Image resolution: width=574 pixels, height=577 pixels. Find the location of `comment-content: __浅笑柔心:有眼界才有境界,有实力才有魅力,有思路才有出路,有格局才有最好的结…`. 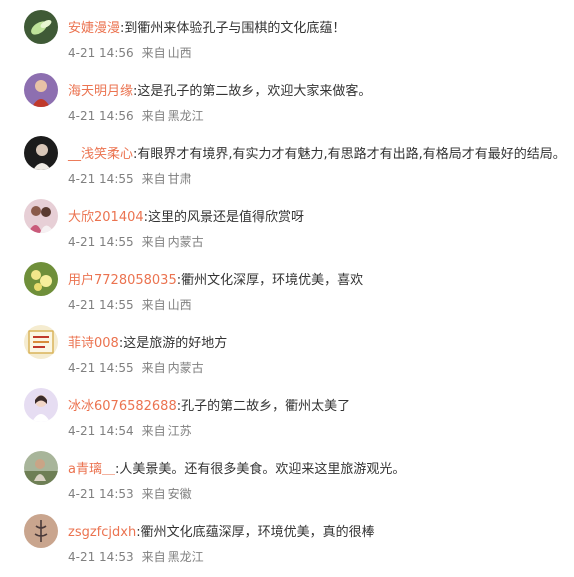

comment-content: __浅笑柔心:有眼界才有境界,有实力才有魅力,有思路才有出路,有格局才有最好的结… is located at coordinates (317, 154).